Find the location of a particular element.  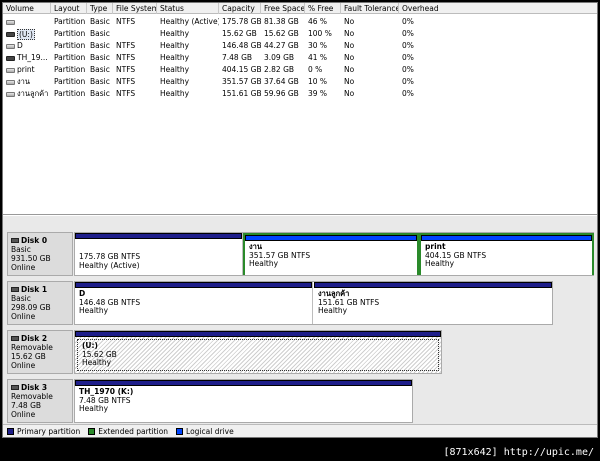

pct-cell: 100 % is located at coordinates (320, 33).